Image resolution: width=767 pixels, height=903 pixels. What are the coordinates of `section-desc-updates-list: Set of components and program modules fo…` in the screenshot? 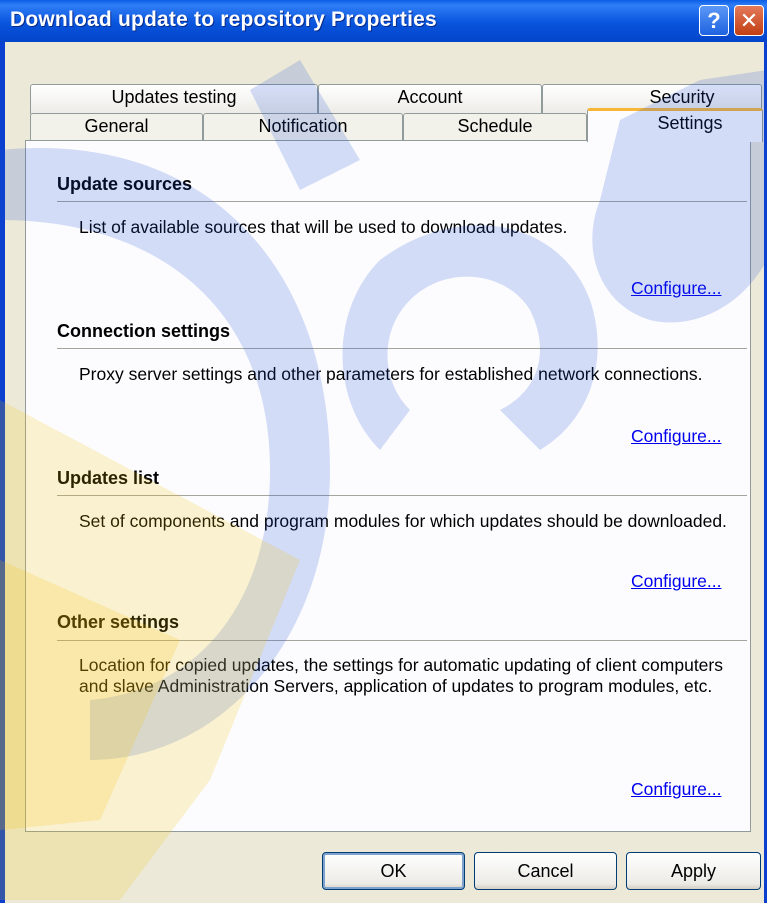 It's located at (403, 521).